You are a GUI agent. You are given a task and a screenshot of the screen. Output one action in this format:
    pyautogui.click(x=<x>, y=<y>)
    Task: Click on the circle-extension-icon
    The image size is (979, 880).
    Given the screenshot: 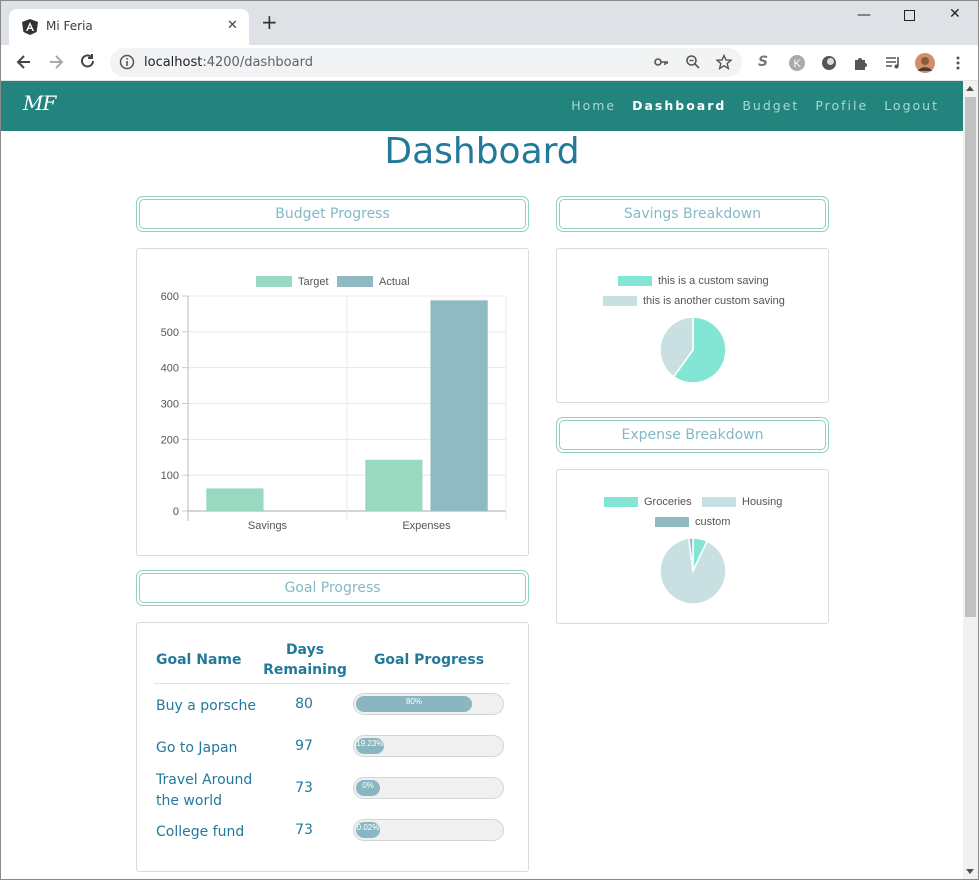 What is the action you would take?
    pyautogui.click(x=829, y=63)
    